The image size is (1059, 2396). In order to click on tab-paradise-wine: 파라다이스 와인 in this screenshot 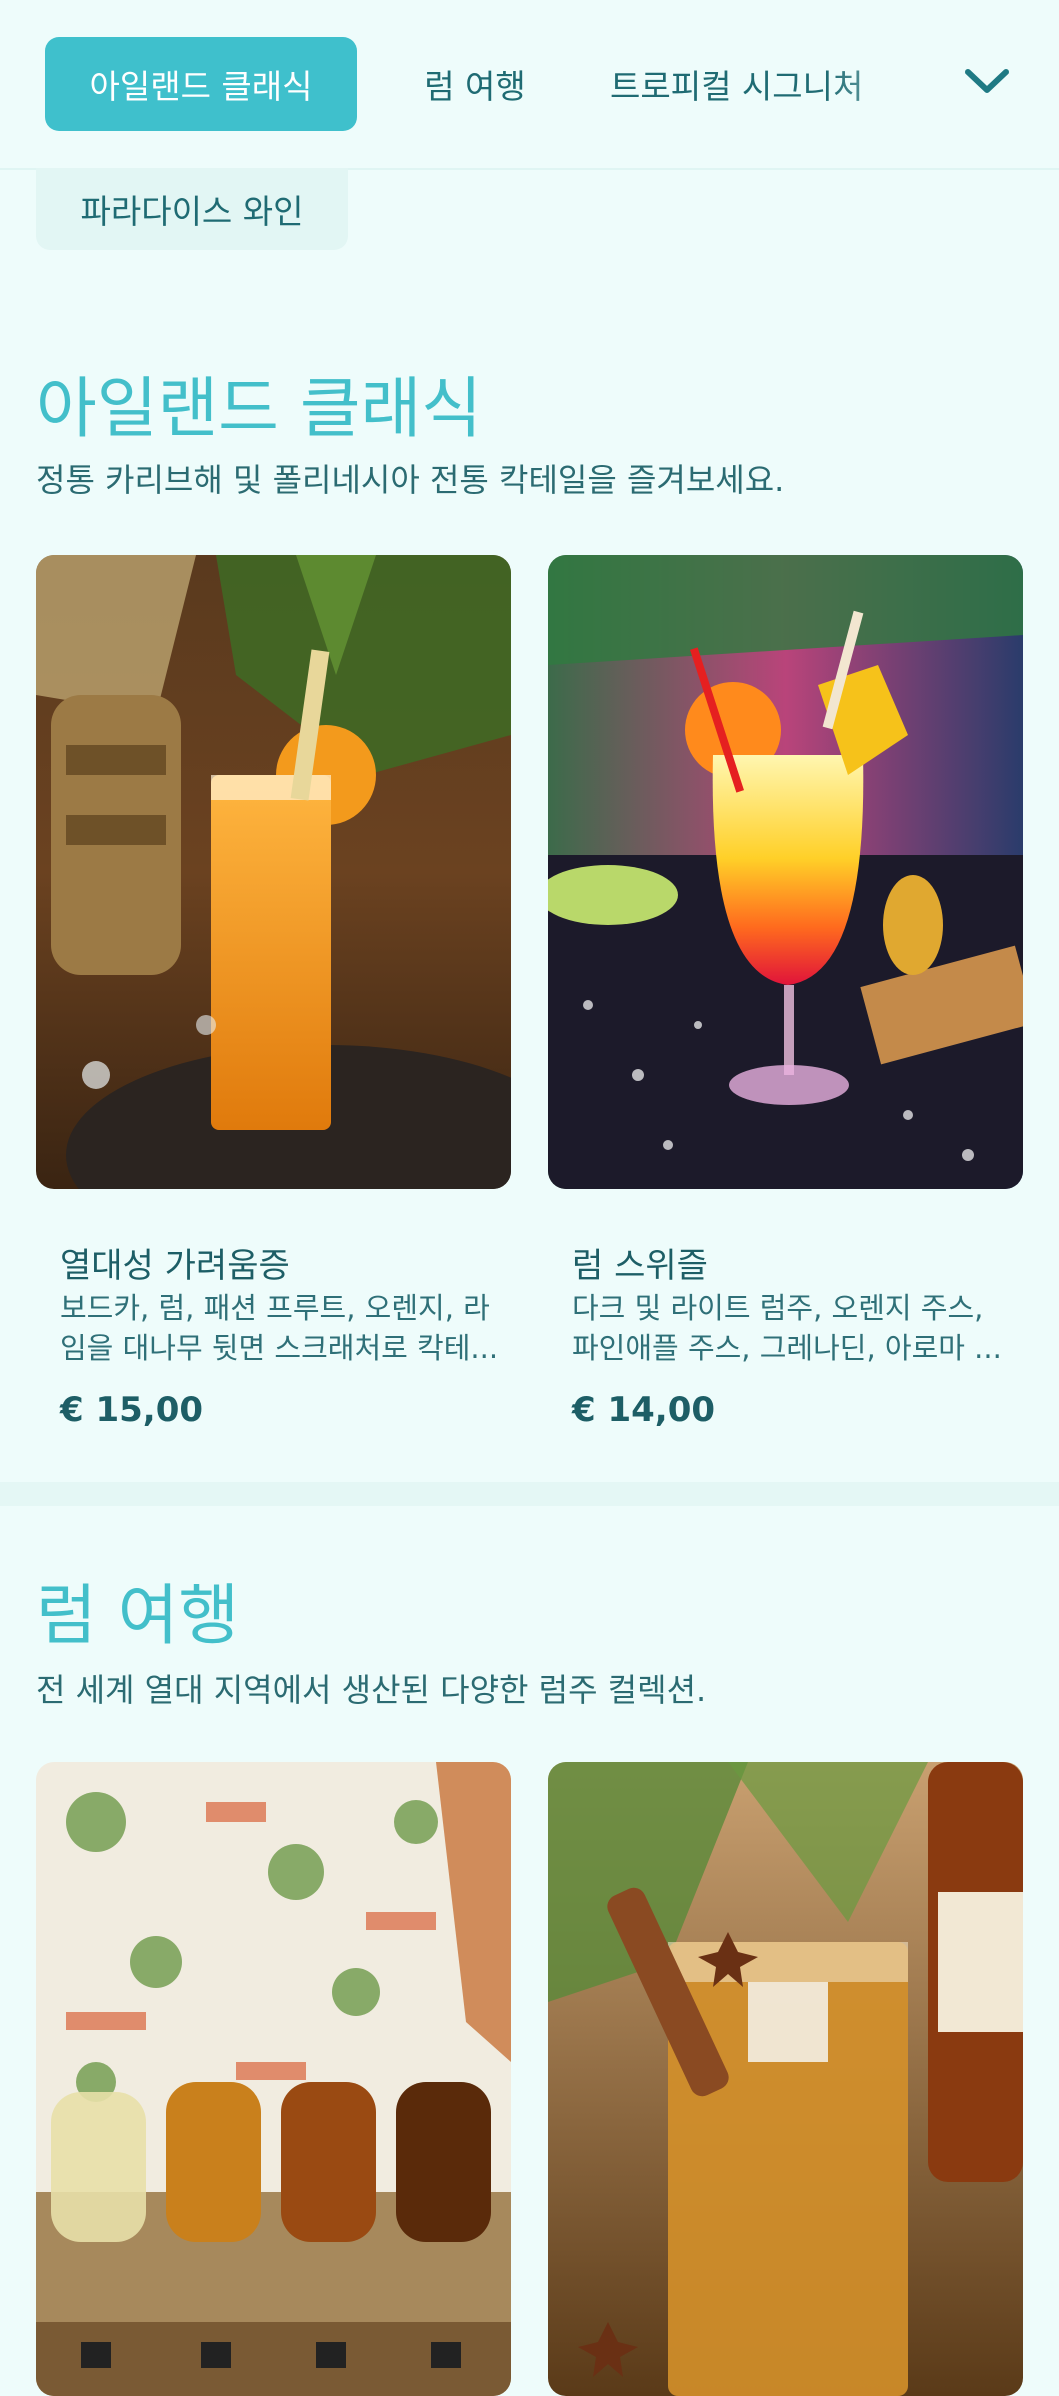, I will do `click(192, 209)`.